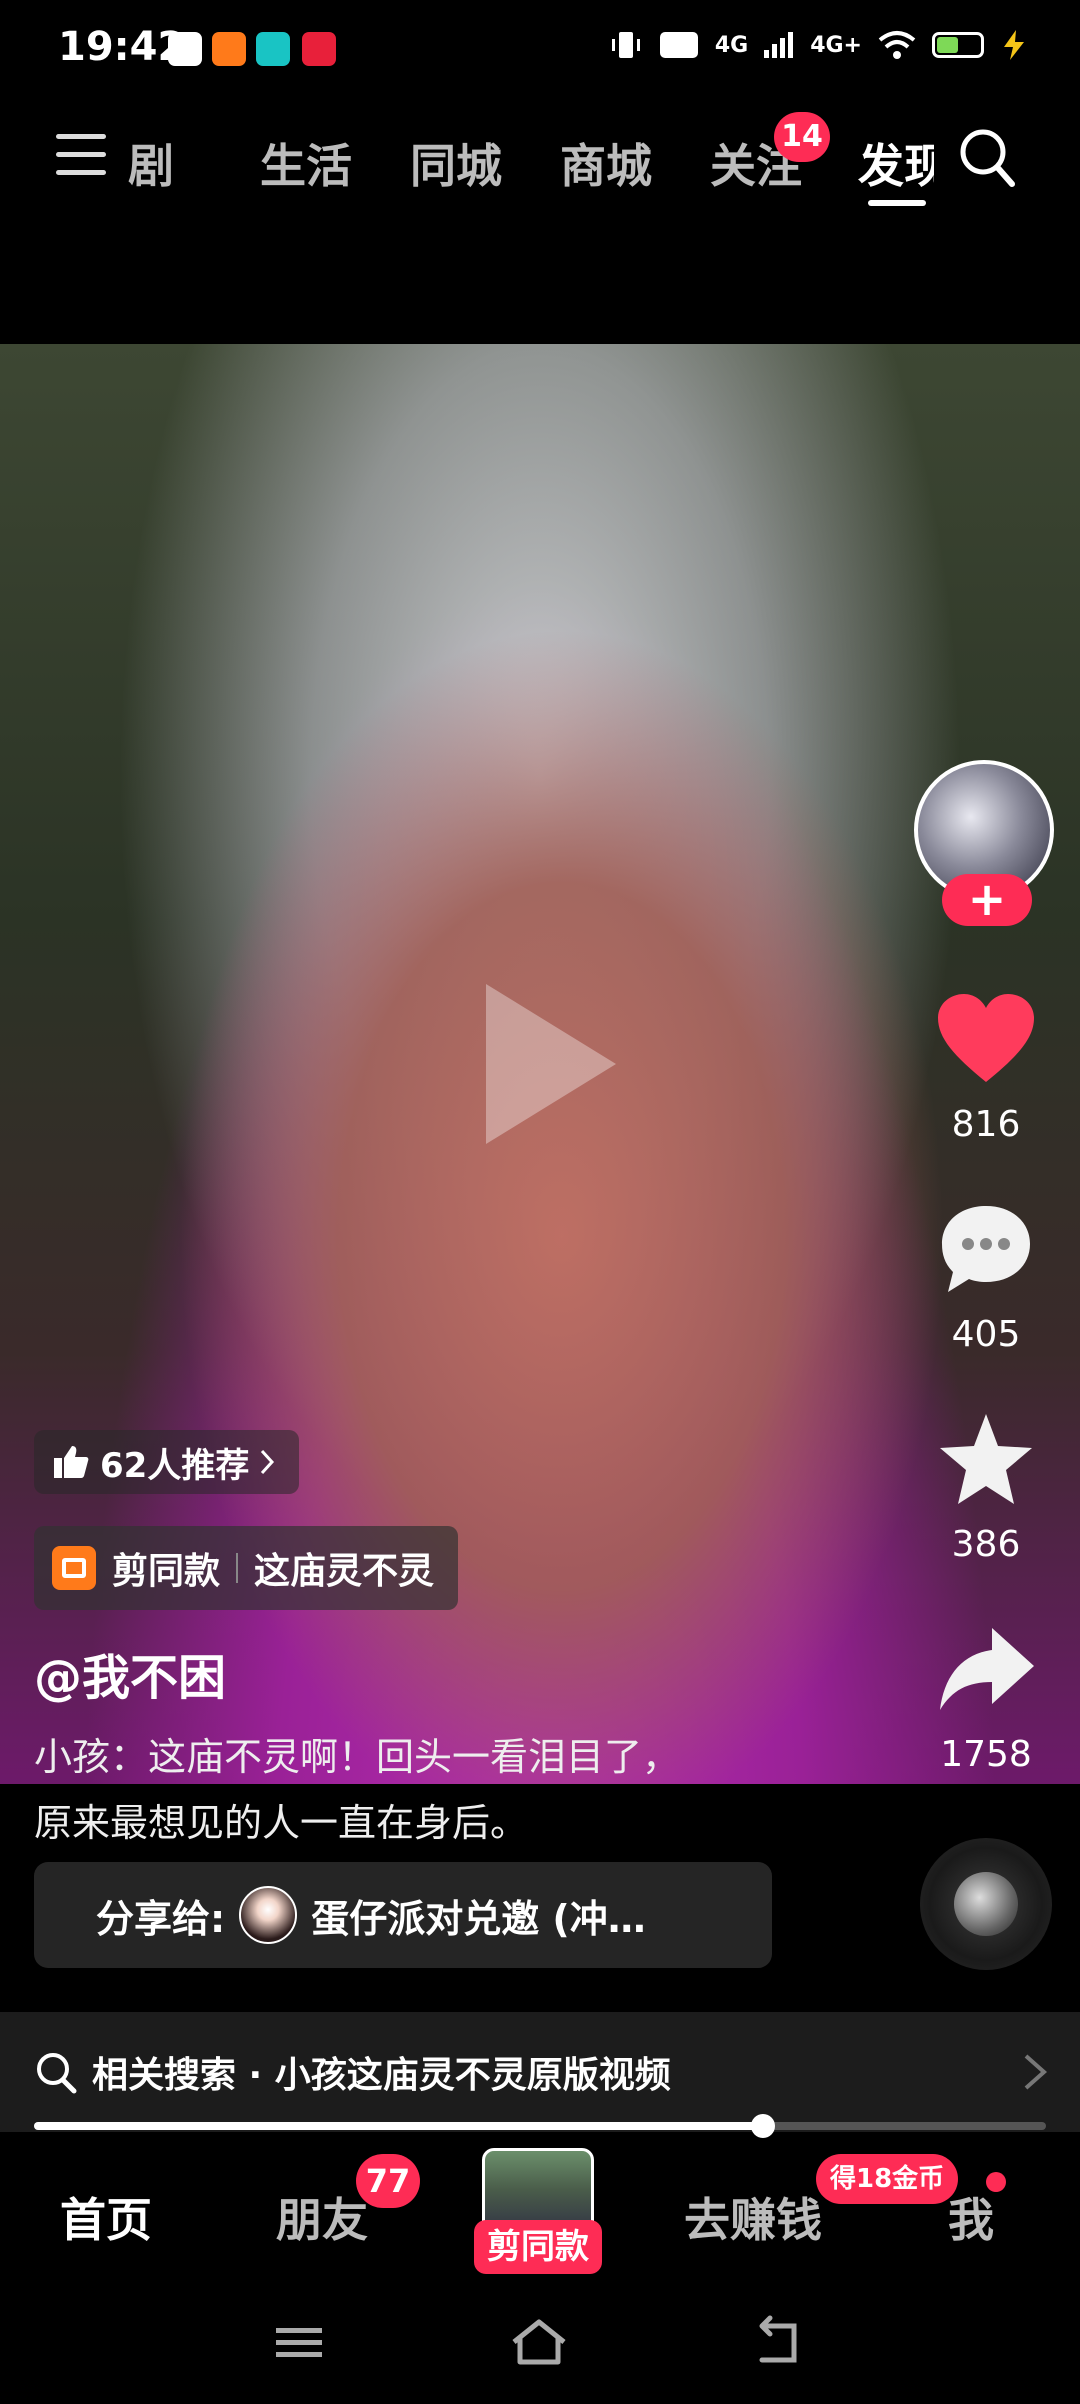 The image size is (1080, 2404). I want to click on battery-icon, so click(958, 45).